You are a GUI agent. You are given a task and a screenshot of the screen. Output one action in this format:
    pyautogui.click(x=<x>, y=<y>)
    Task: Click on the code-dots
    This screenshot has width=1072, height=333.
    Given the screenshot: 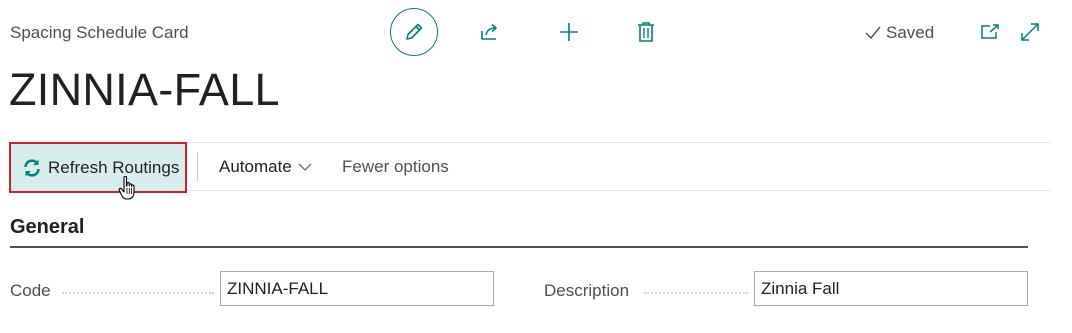 What is the action you would take?
    pyautogui.click(x=138, y=293)
    